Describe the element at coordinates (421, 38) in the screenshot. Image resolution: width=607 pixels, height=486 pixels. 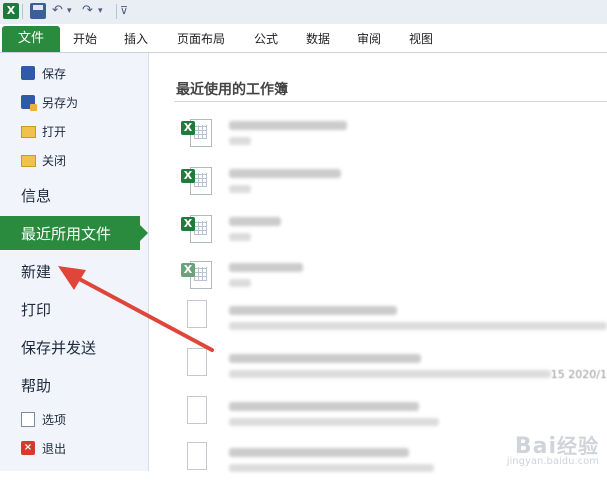
I see `tab-view: 视图` at that location.